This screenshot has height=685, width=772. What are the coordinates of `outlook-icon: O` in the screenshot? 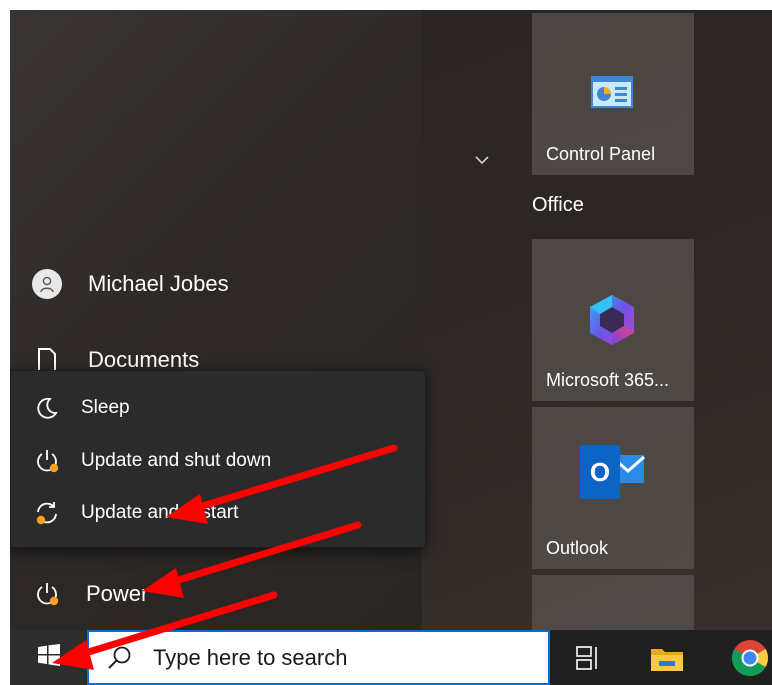 It's located at (614, 474).